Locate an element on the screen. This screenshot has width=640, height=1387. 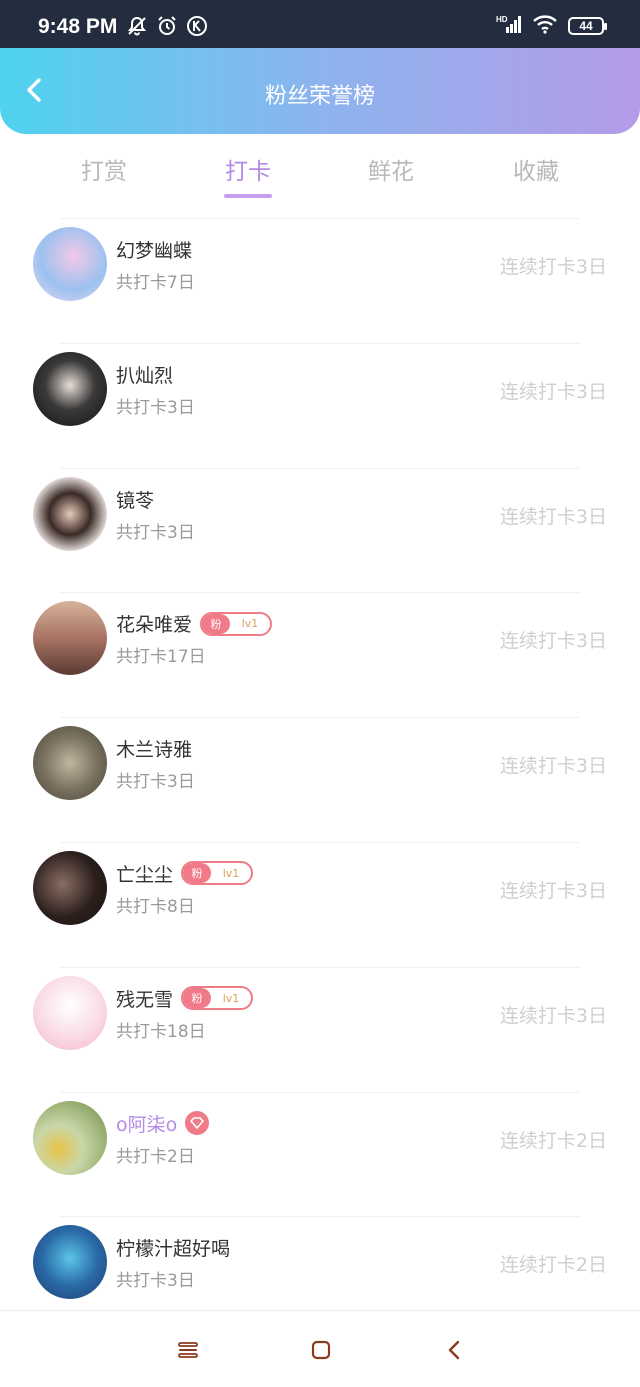
svg-text: HD is located at coordinates (502, 19).